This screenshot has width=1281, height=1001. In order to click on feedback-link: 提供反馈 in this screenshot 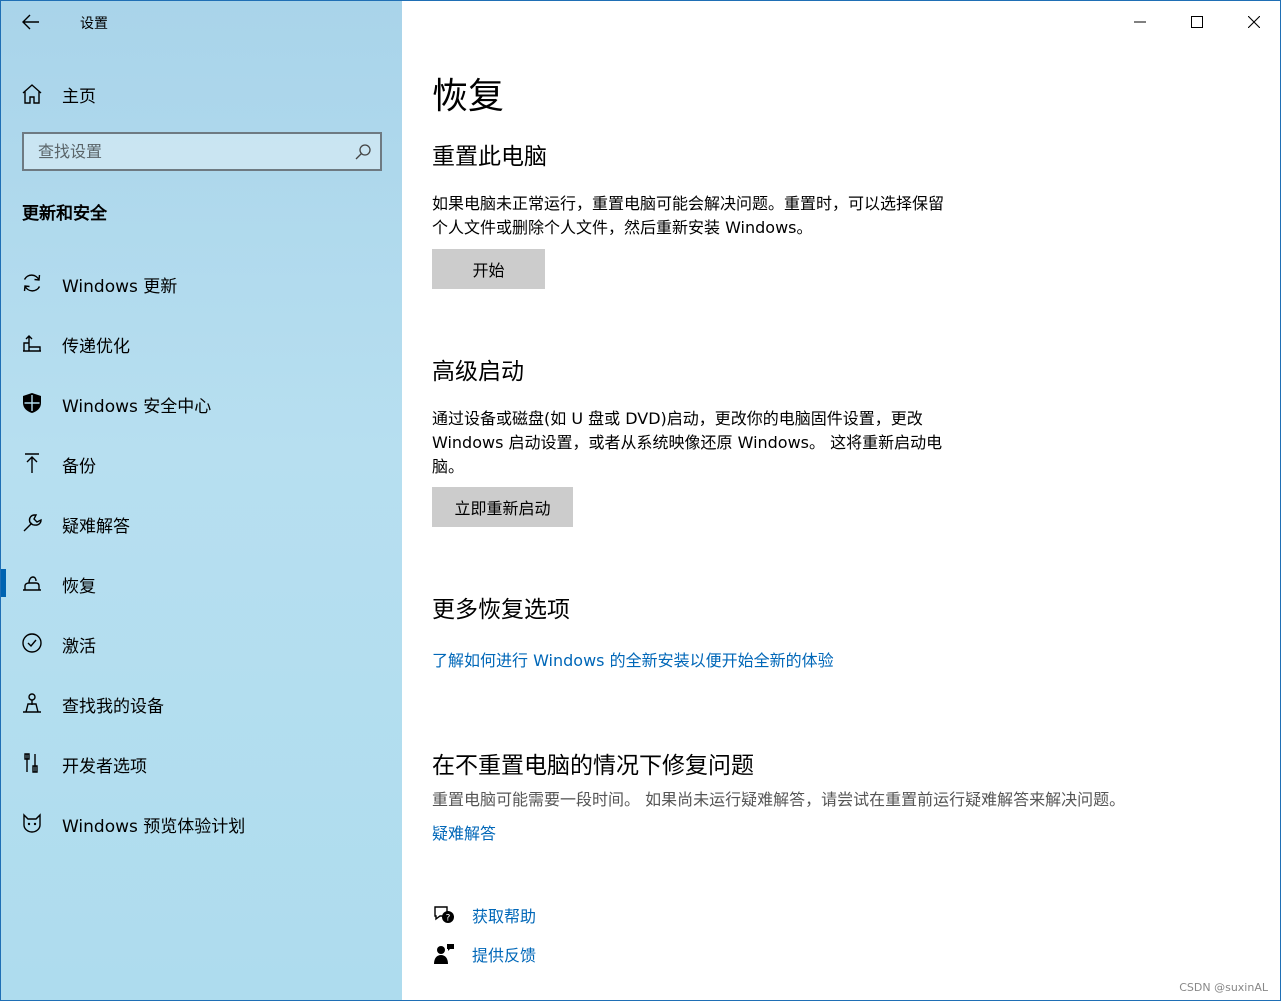, I will do `click(484, 954)`.